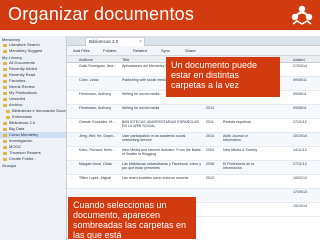 The image size is (320, 240). Describe the element at coordinates (210, 178) in the screenshot. I see `cell-year: 2012` at that location.